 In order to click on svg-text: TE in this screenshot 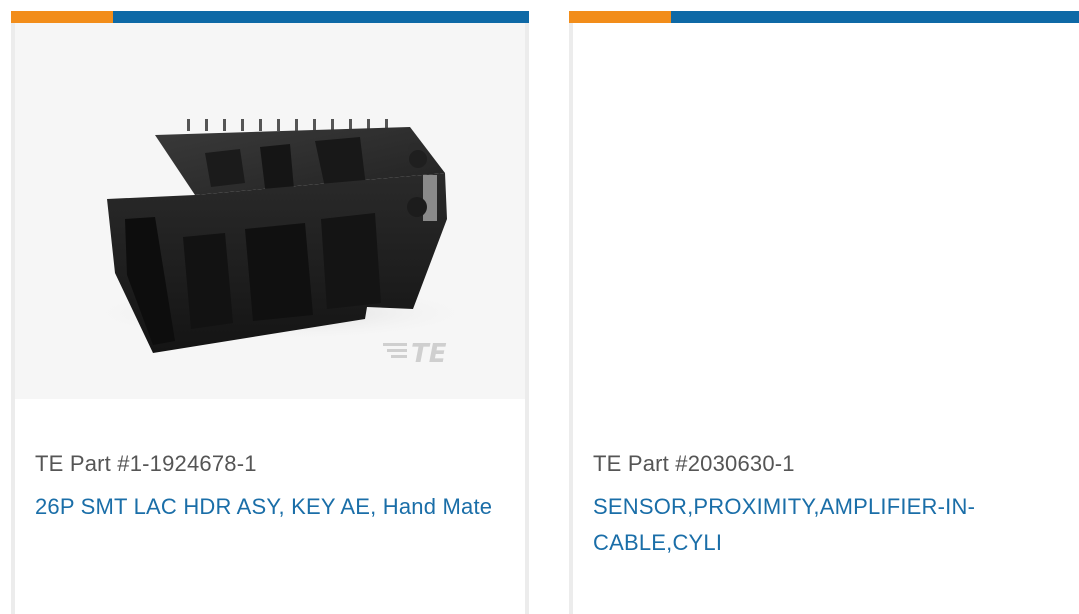, I will do `click(429, 354)`.